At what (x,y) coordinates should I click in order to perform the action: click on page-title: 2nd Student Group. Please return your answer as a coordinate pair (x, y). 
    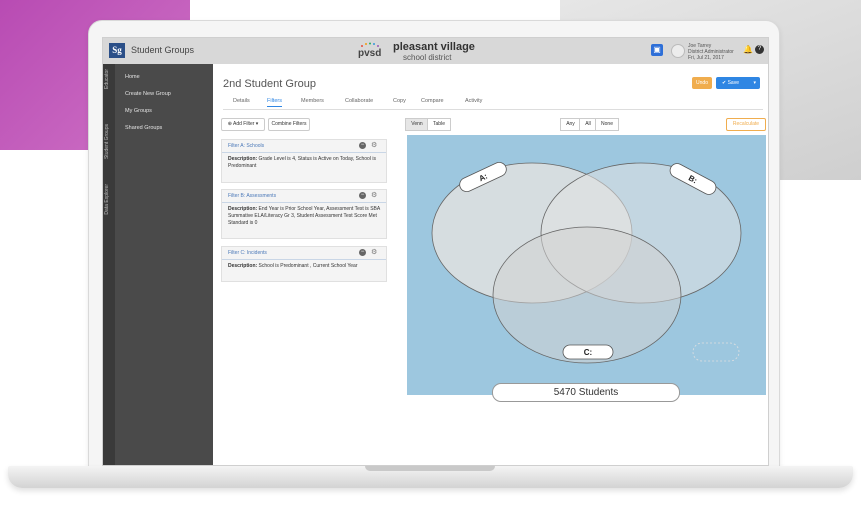
    Looking at the image, I should click on (269, 84).